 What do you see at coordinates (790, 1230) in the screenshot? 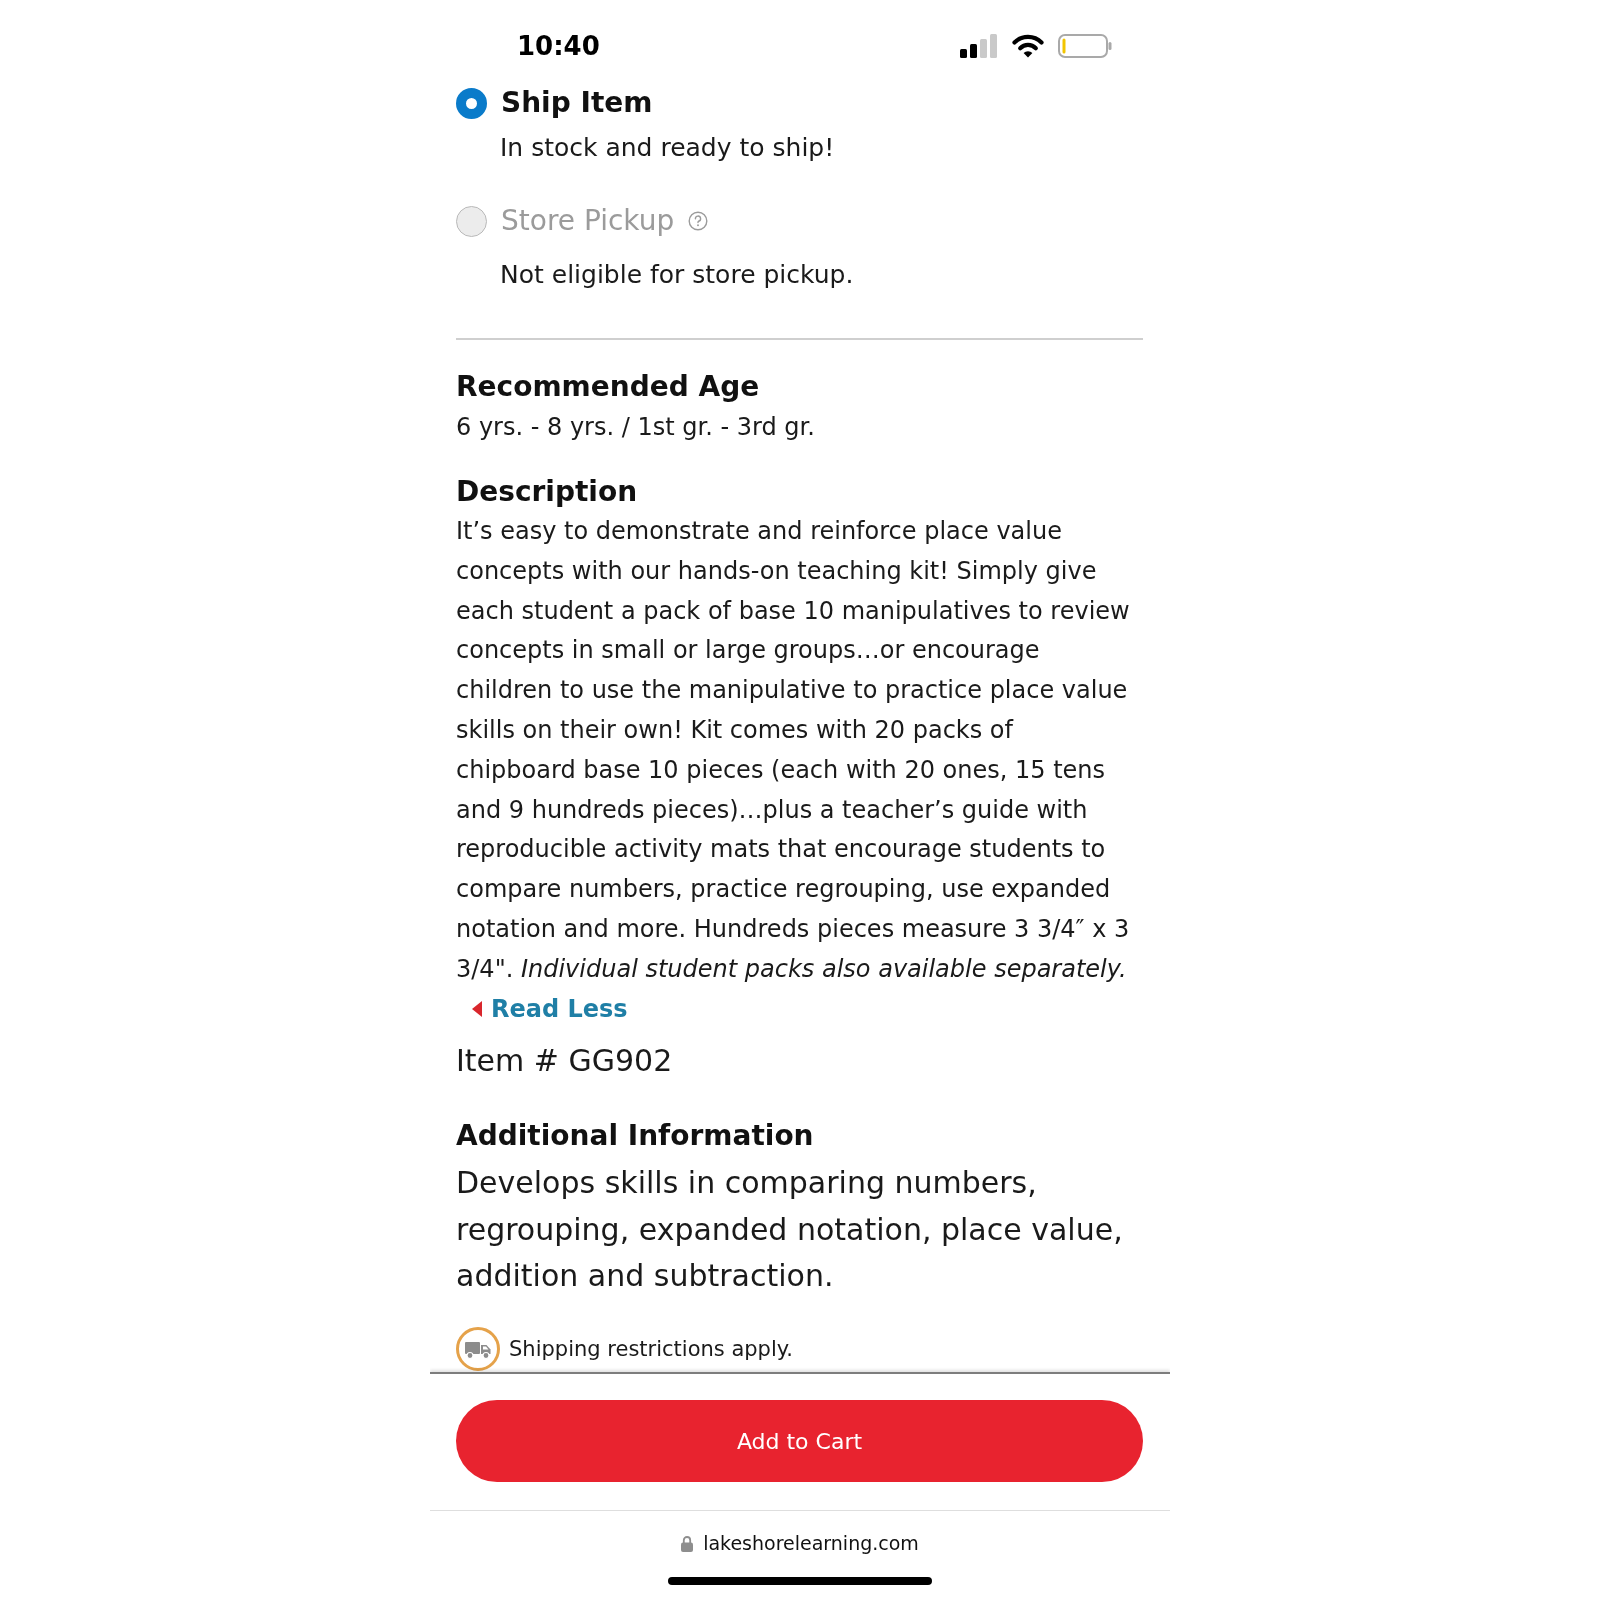
I see `additional-info-text: Develops skills in comparing numbers, regrouping, expanded notation, place value, addition and subtraction.` at bounding box center [790, 1230].